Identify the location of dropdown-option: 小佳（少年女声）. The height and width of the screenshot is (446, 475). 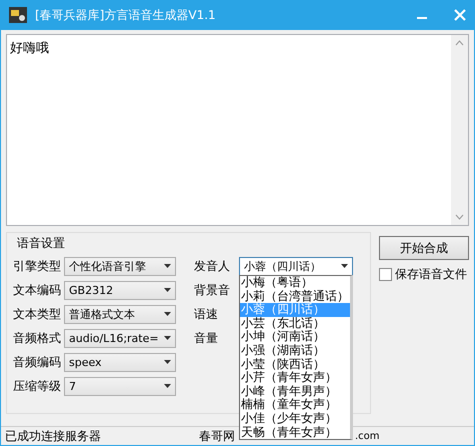
(295, 419).